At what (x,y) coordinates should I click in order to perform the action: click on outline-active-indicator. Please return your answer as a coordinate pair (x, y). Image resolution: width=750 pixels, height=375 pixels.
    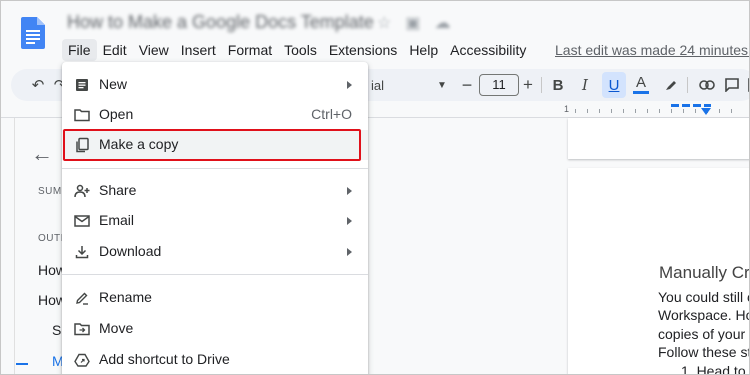
    Looking at the image, I should click on (22, 364).